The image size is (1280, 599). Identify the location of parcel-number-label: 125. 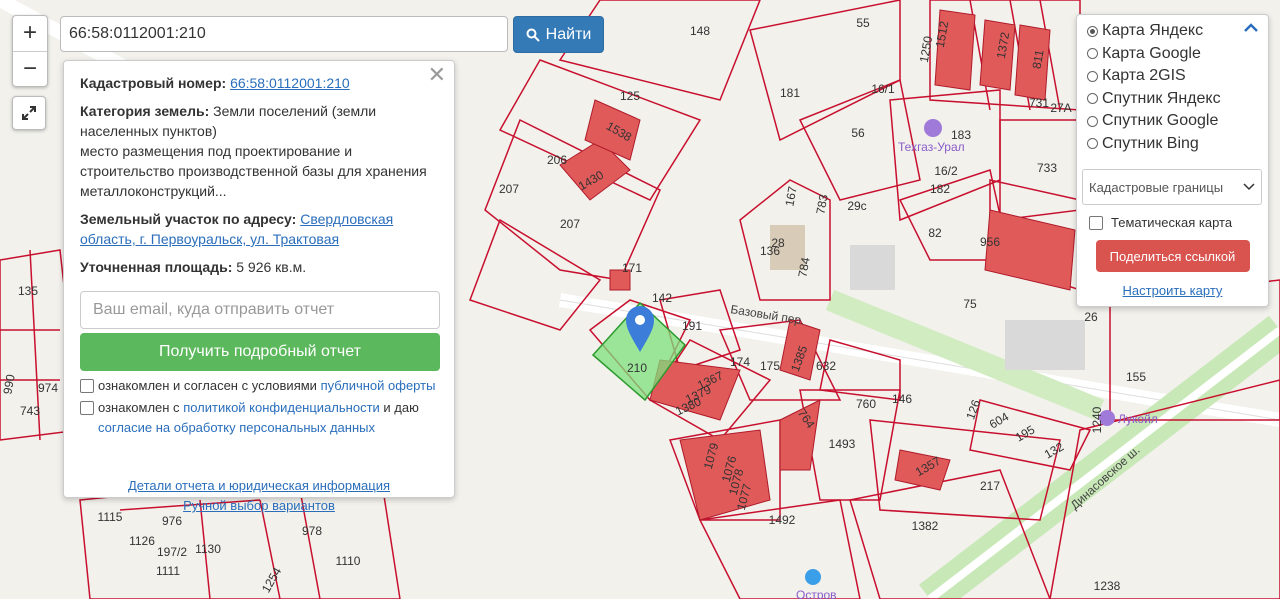
(630, 96).